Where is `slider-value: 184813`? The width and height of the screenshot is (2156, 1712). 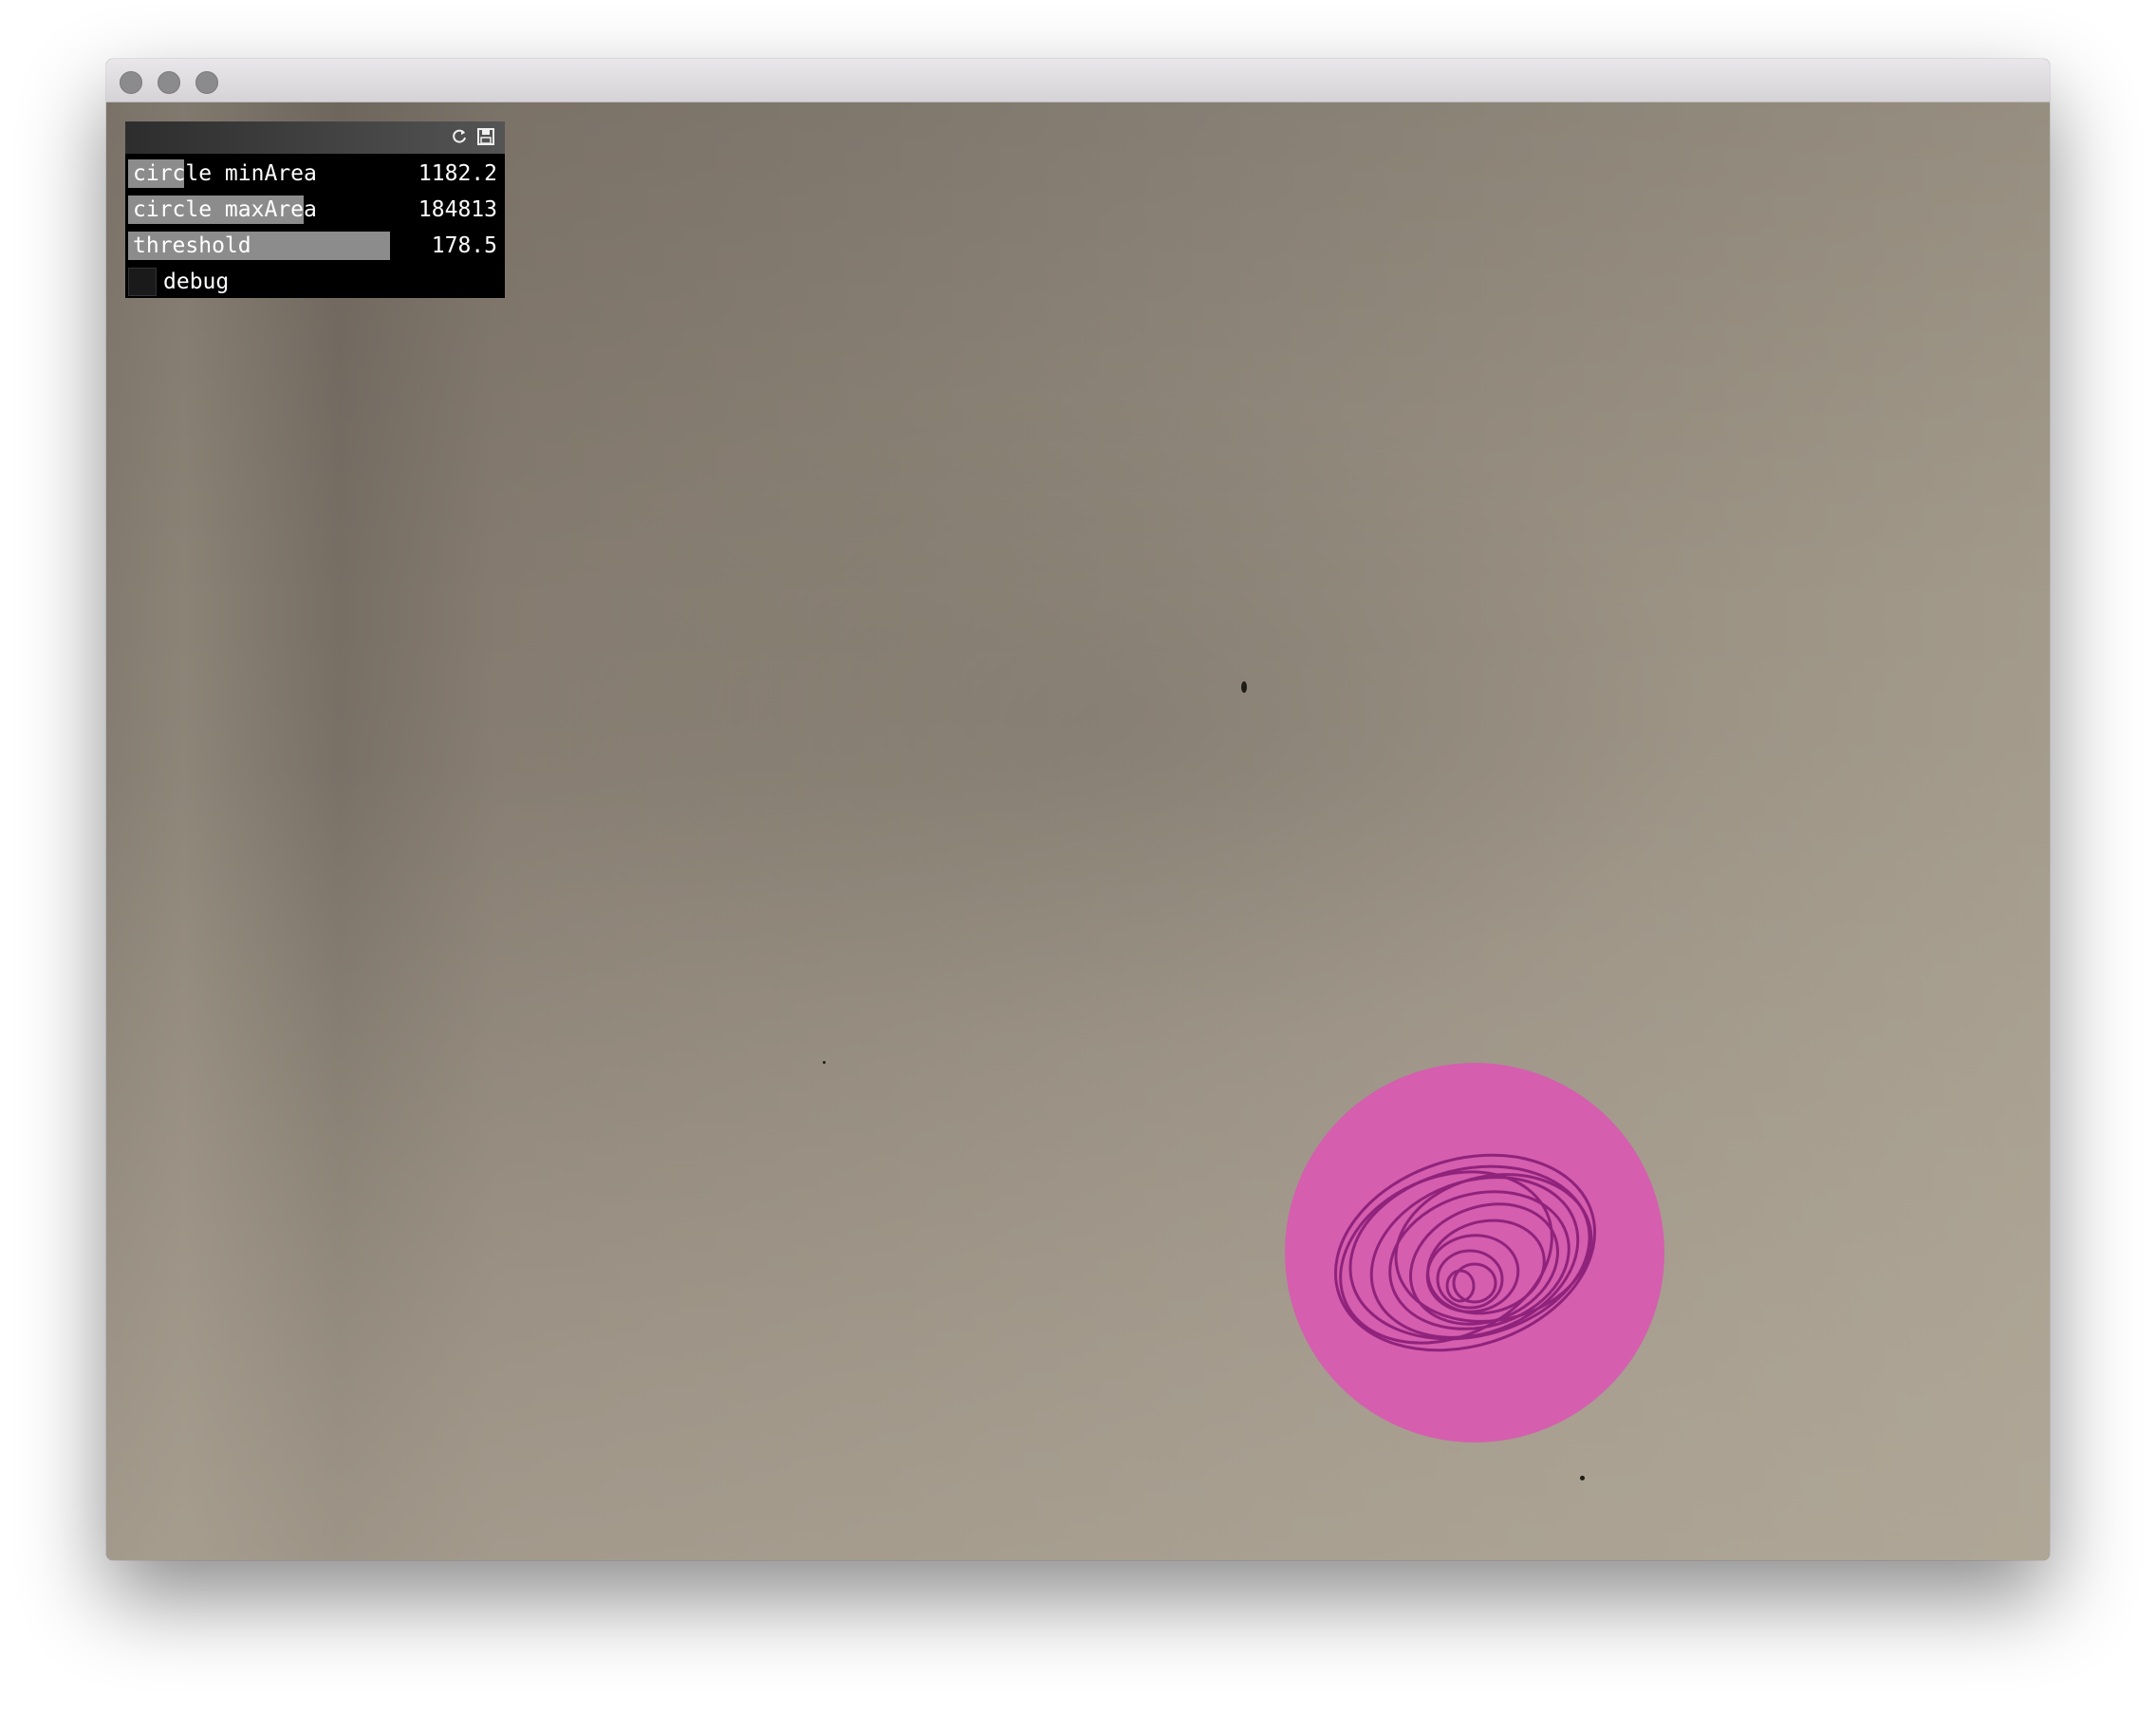 slider-value: 184813 is located at coordinates (457, 209).